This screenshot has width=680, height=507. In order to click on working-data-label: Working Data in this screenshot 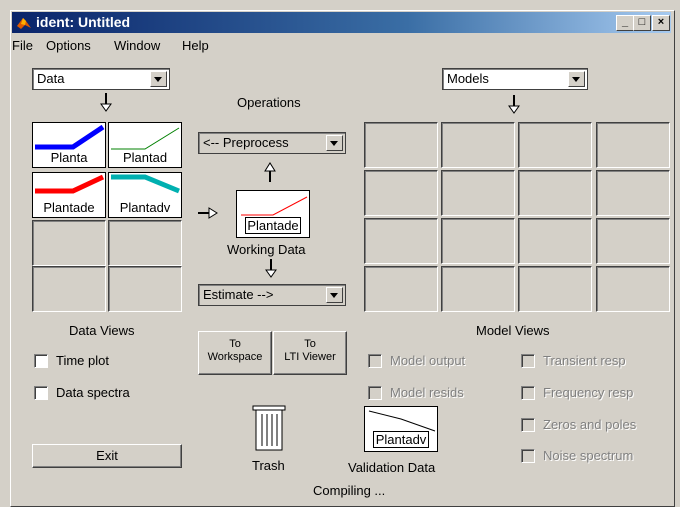, I will do `click(266, 249)`.